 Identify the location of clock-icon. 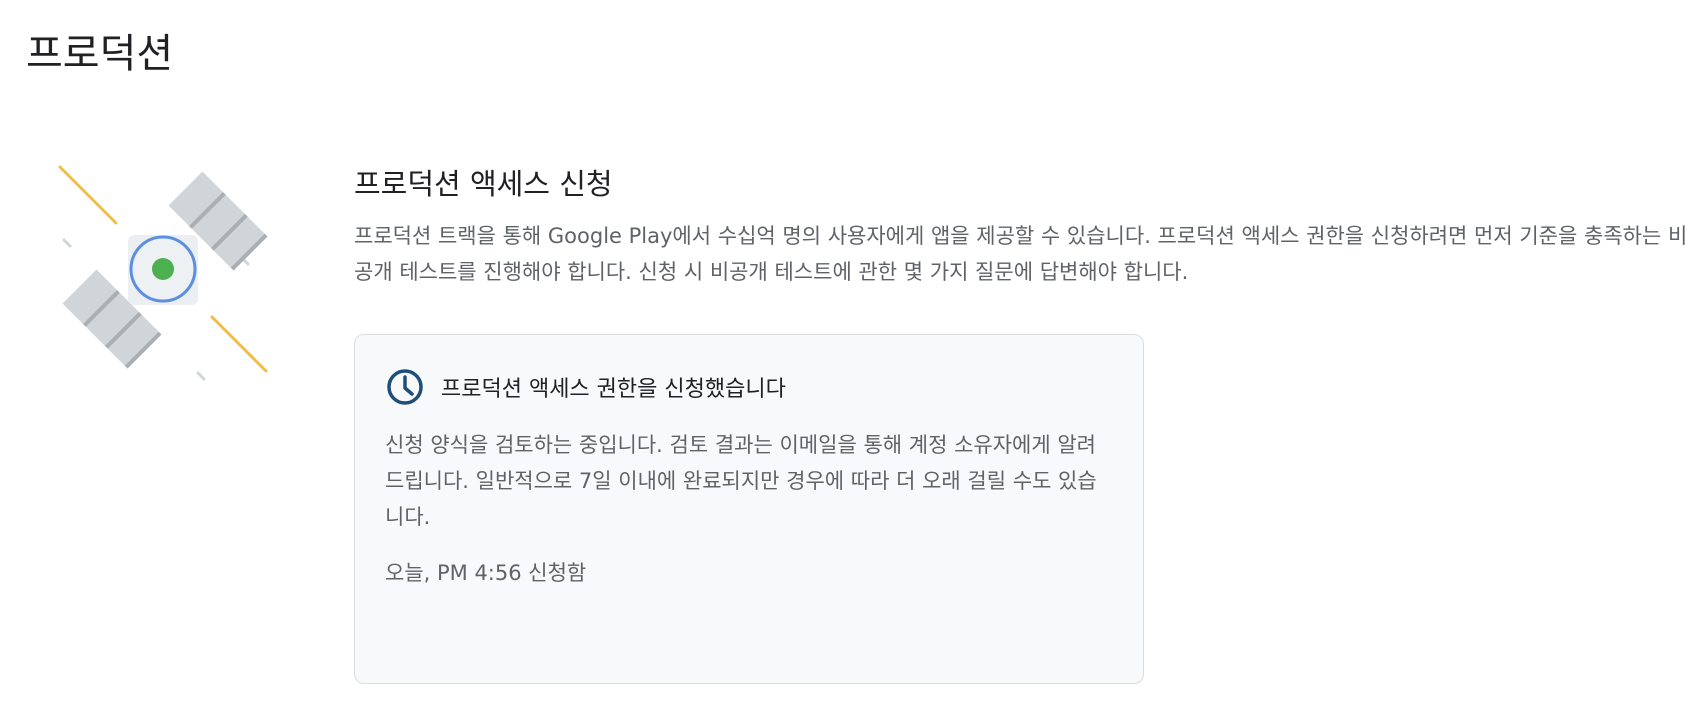
(405, 387).